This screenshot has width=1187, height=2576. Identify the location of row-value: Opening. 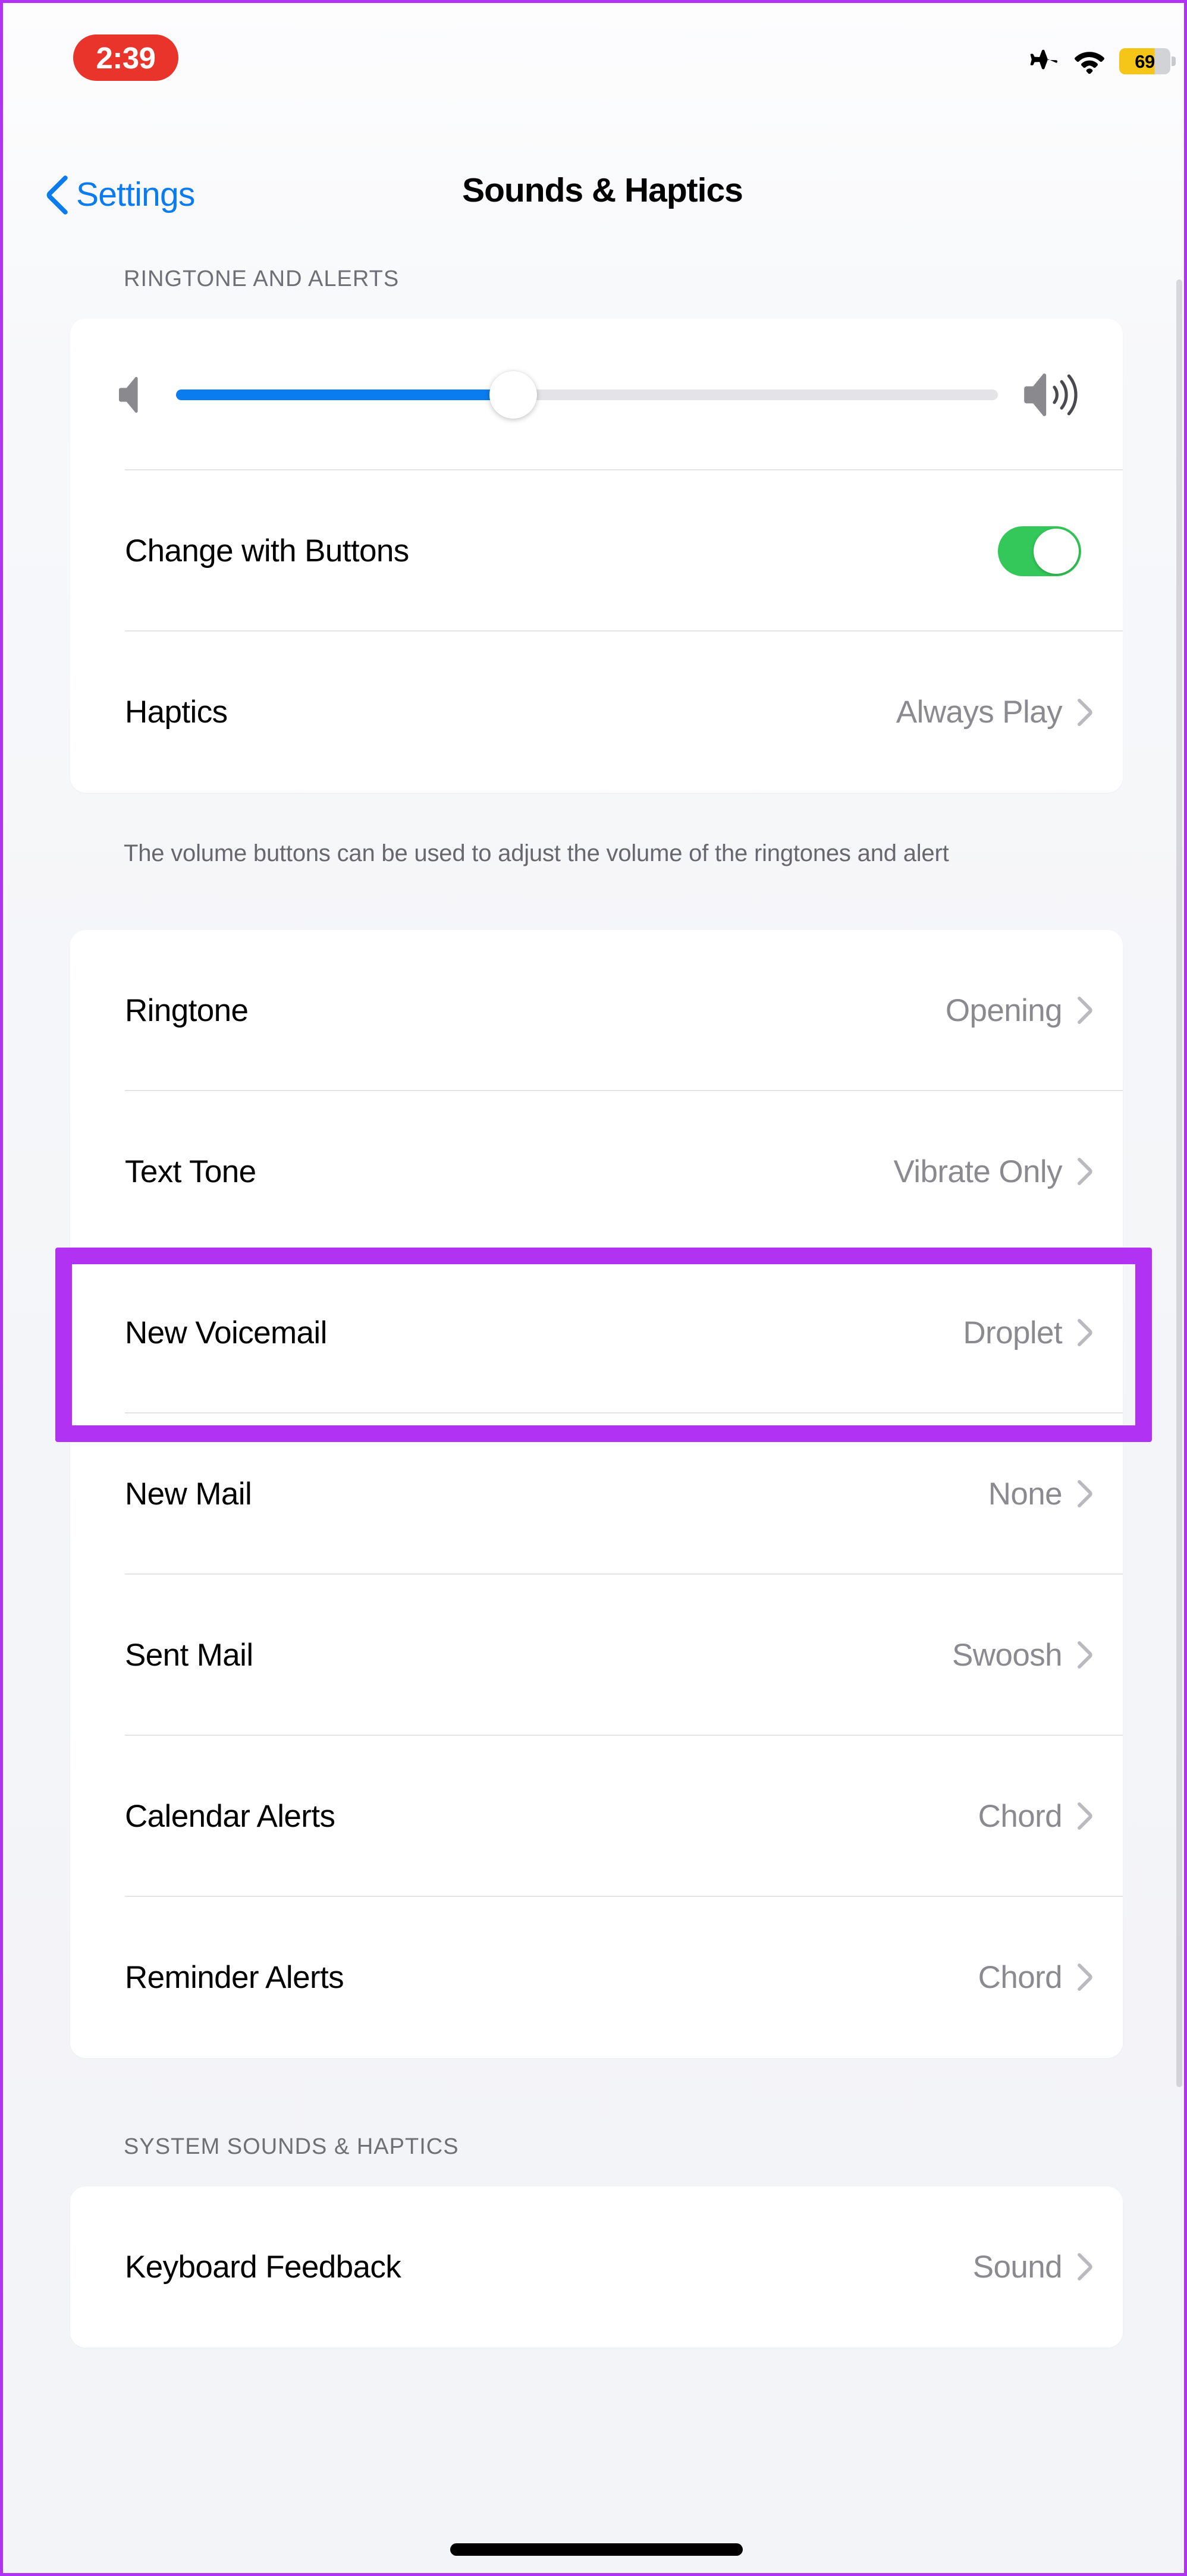
(1004, 1010).